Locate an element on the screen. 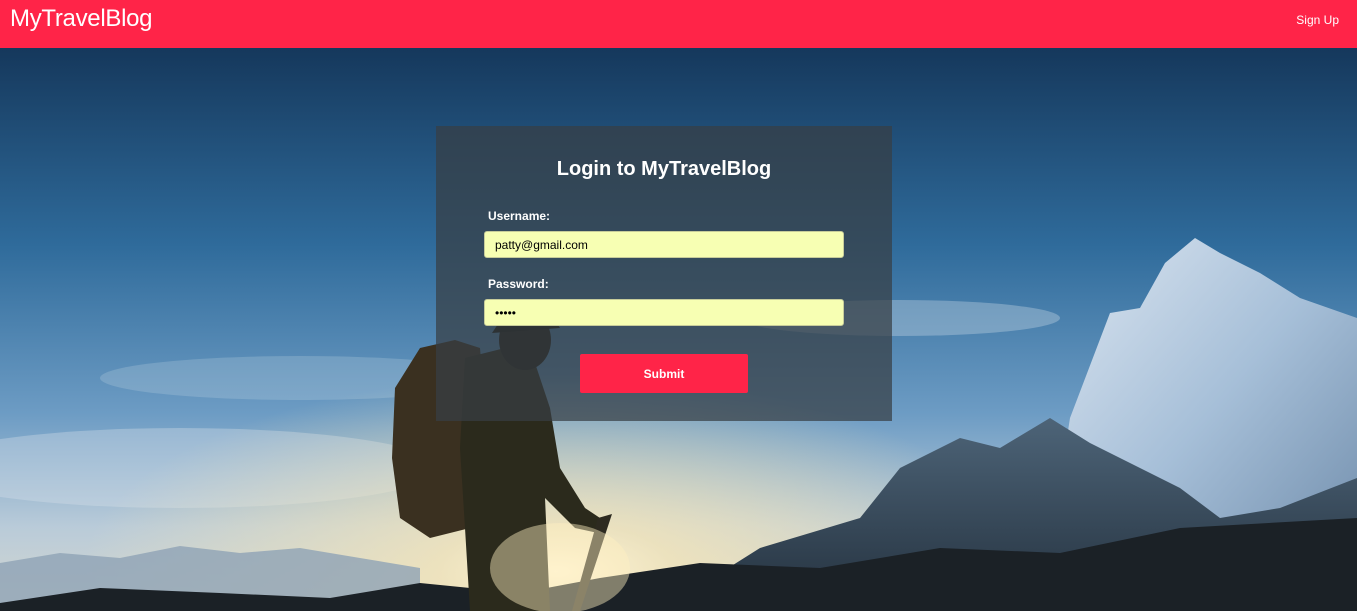 The width and height of the screenshot is (1357, 611). signup-link: Sign Up is located at coordinates (1317, 20).